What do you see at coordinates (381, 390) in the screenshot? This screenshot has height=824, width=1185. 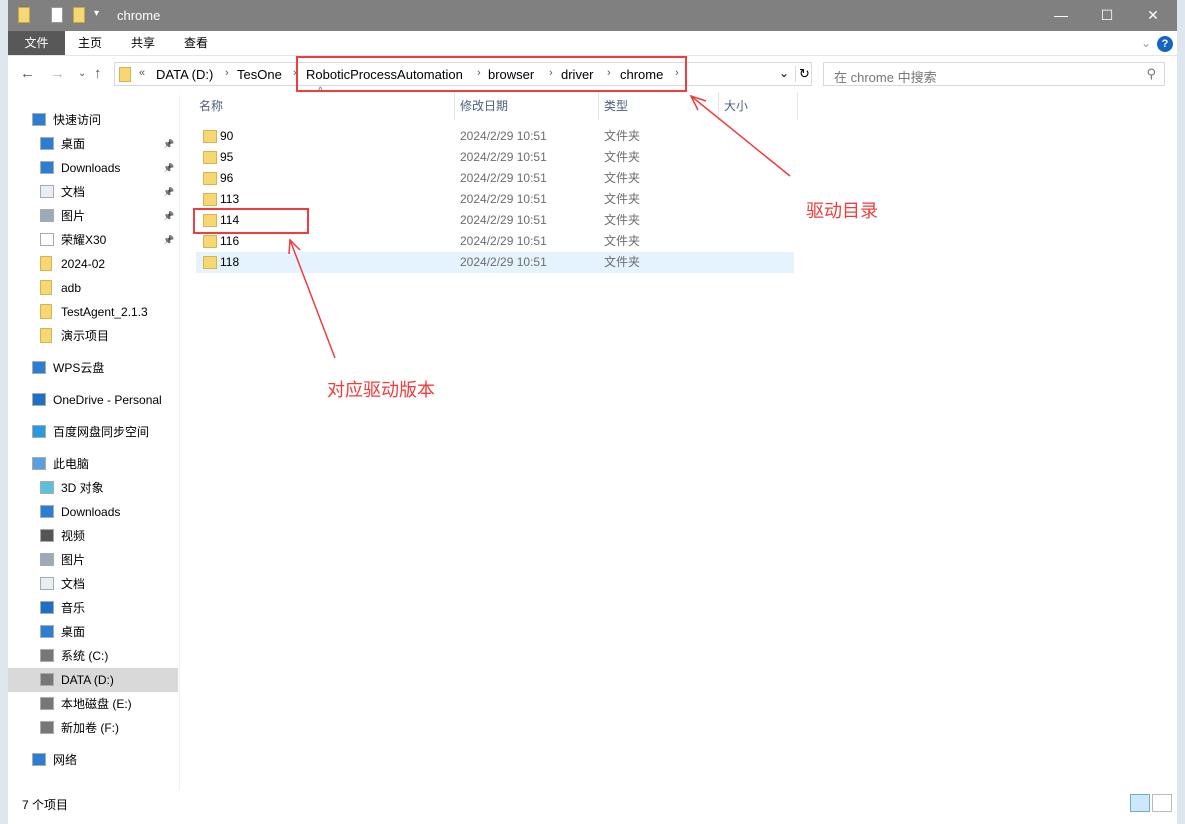 I see `annotation-driver-version: 对应驱动版本` at bounding box center [381, 390].